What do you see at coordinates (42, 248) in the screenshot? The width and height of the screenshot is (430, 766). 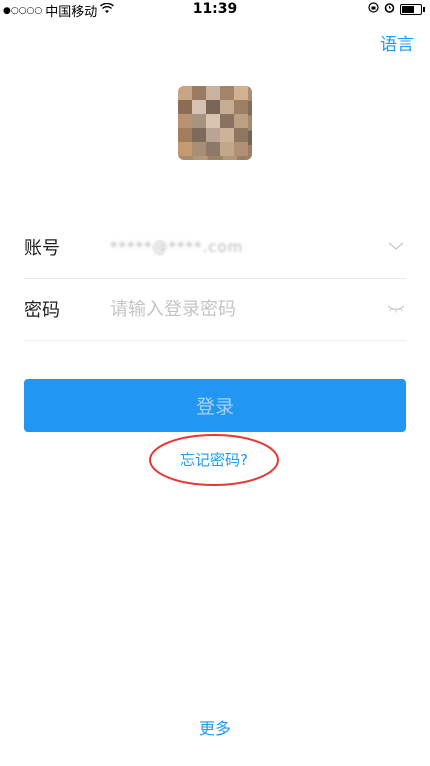 I see `account-label: 账号` at bounding box center [42, 248].